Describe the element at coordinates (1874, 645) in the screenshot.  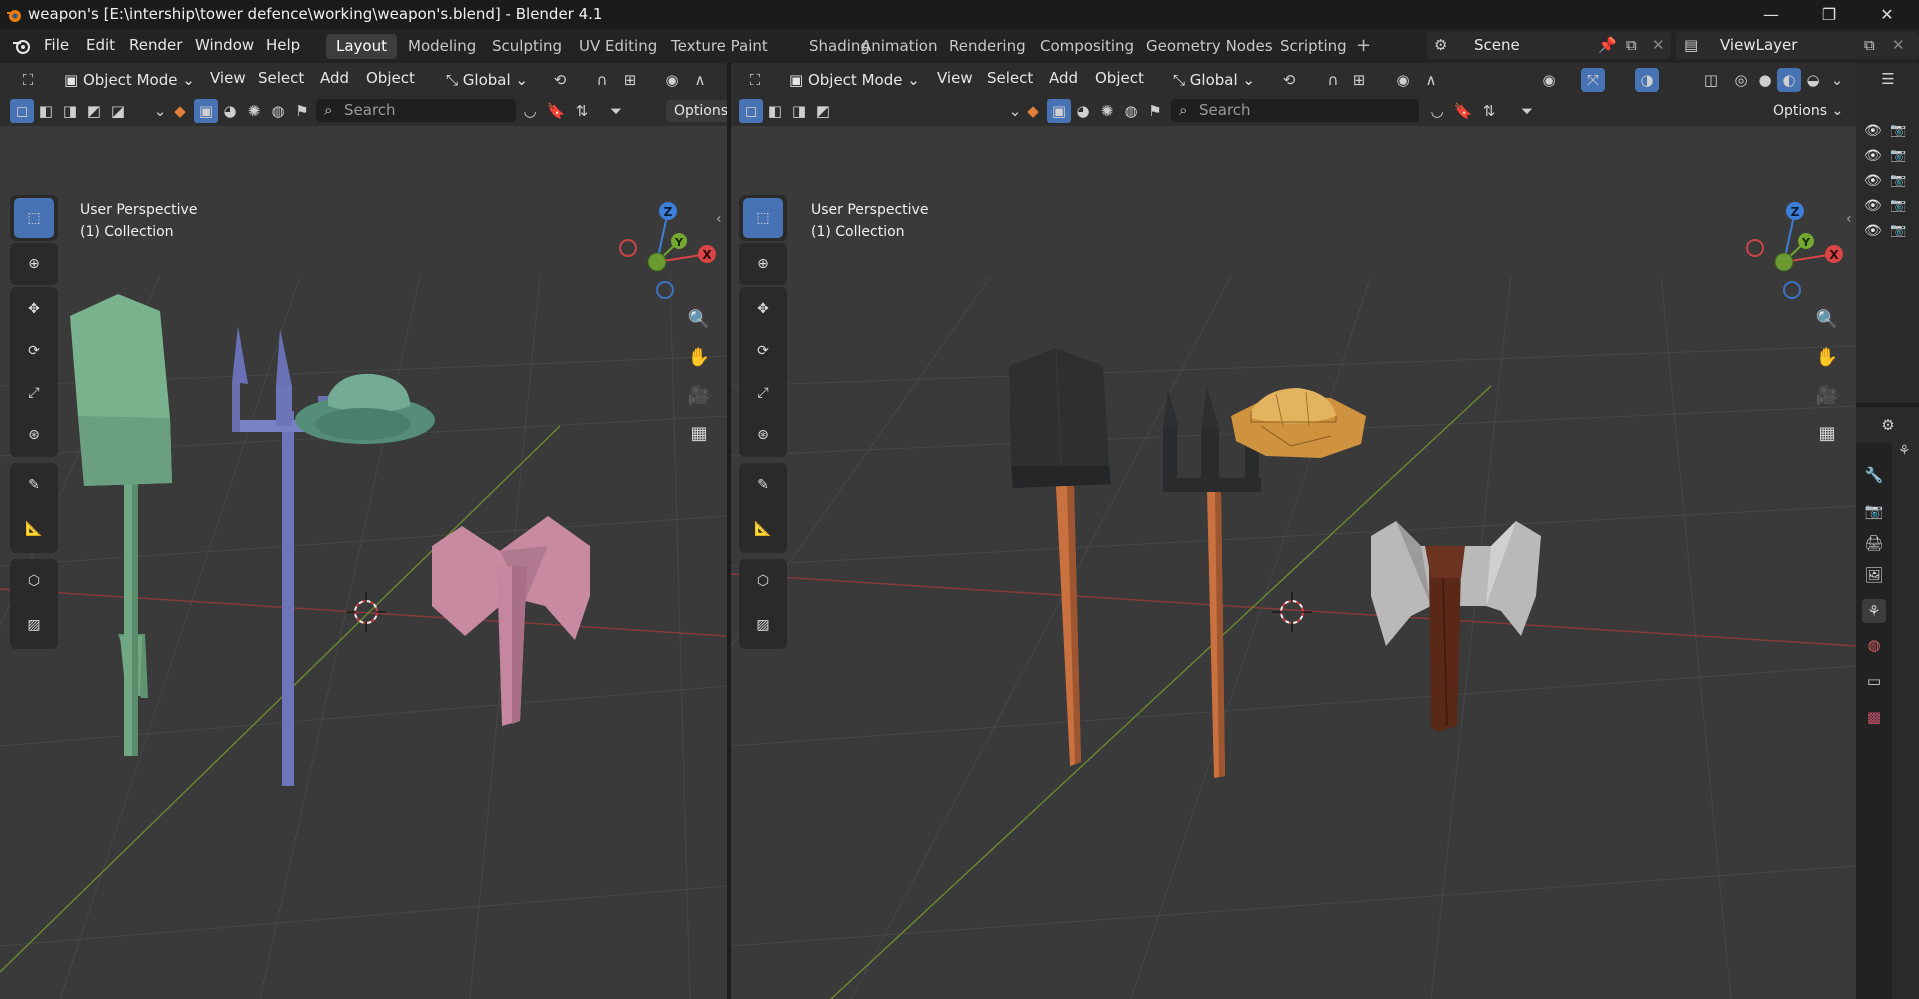
I see `world-icon: ◍` at that location.